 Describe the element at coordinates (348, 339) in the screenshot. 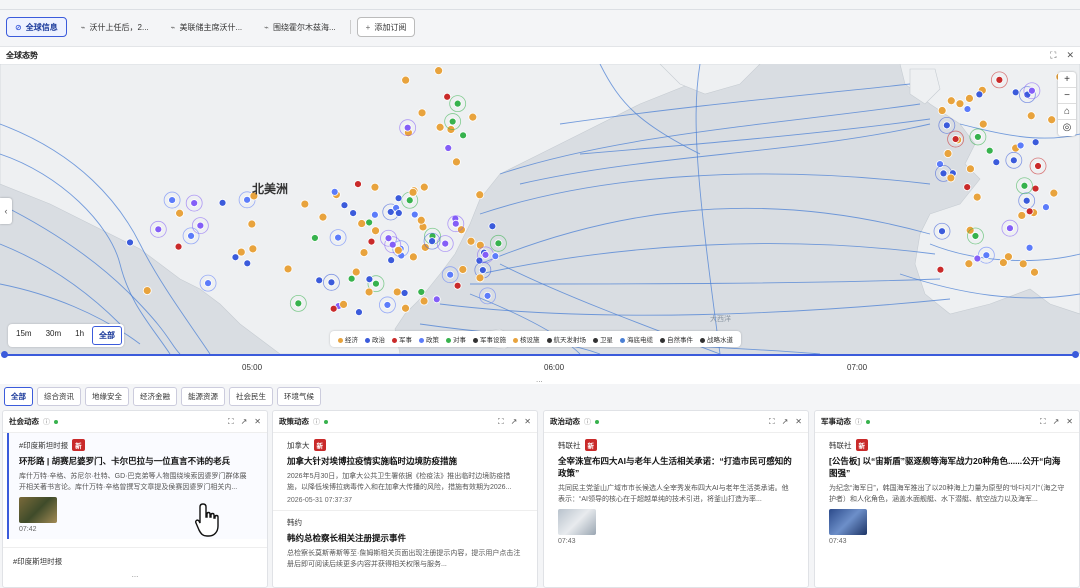

I see `legend-item: 经济` at that location.